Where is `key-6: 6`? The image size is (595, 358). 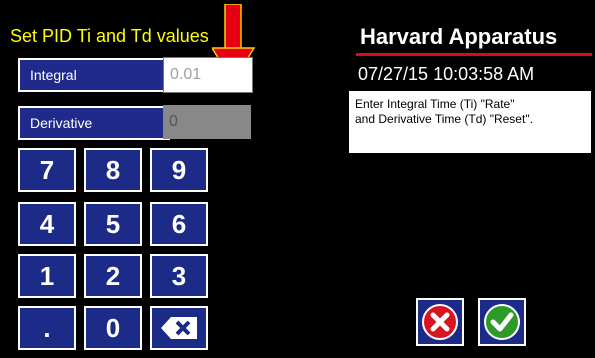
key-6: 6 is located at coordinates (179, 224).